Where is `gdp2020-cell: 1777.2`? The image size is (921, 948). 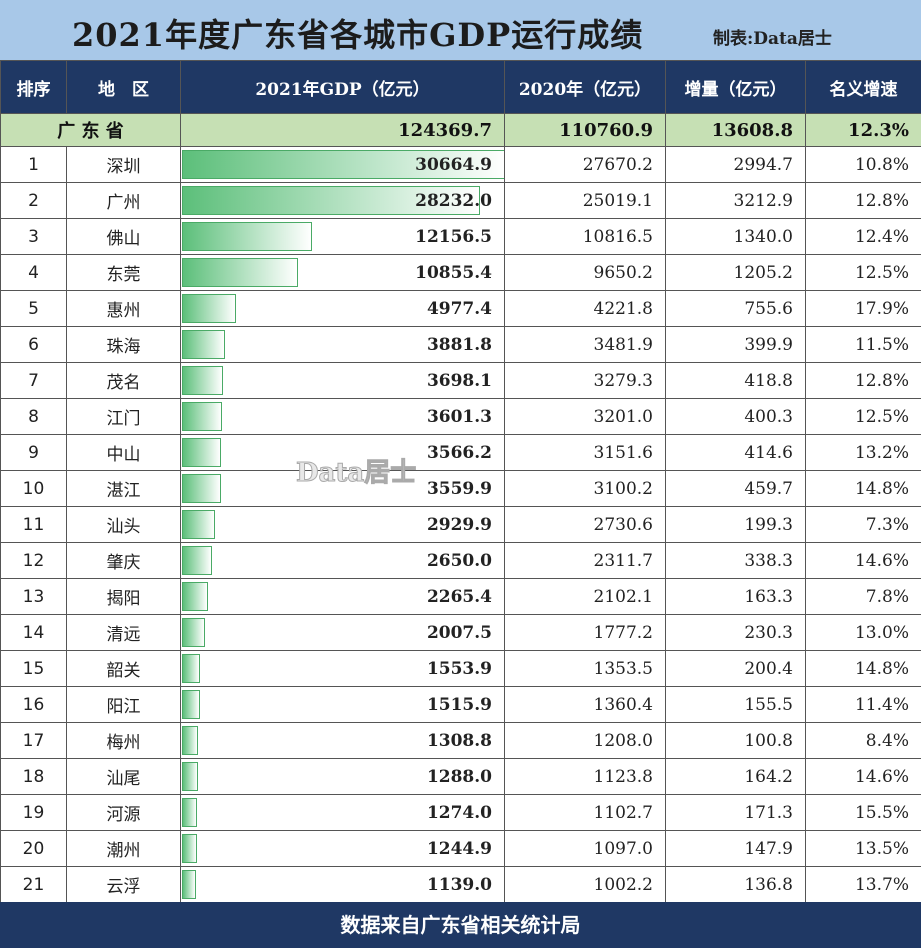 gdp2020-cell: 1777.2 is located at coordinates (585, 632).